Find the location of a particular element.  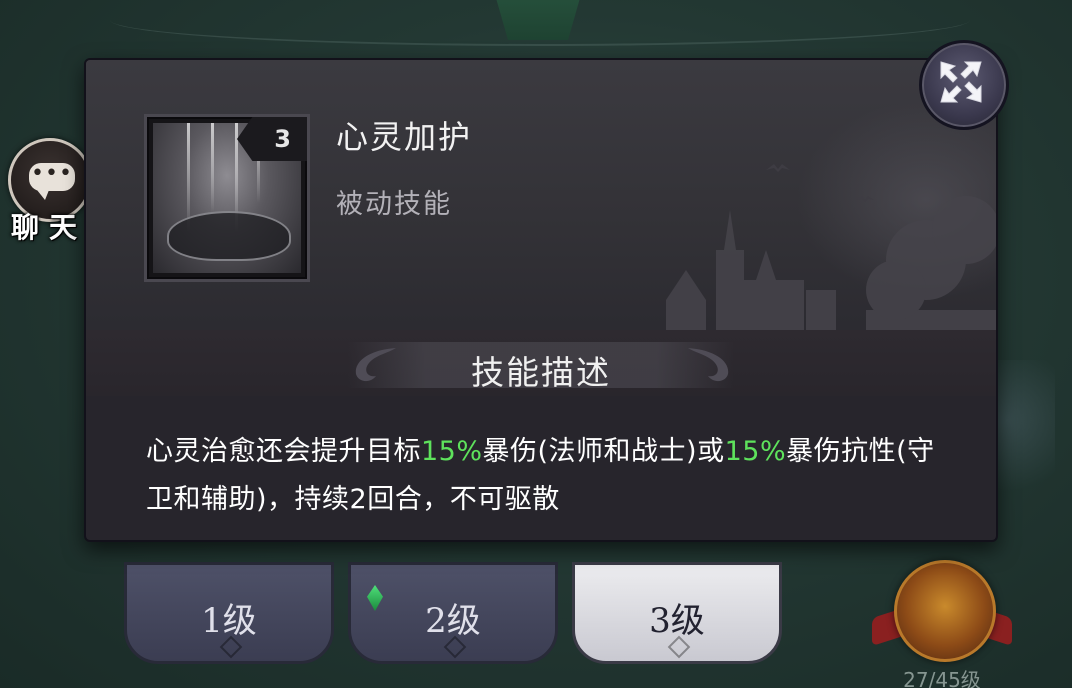

level-tab-label: 2级 is located at coordinates (453, 620).